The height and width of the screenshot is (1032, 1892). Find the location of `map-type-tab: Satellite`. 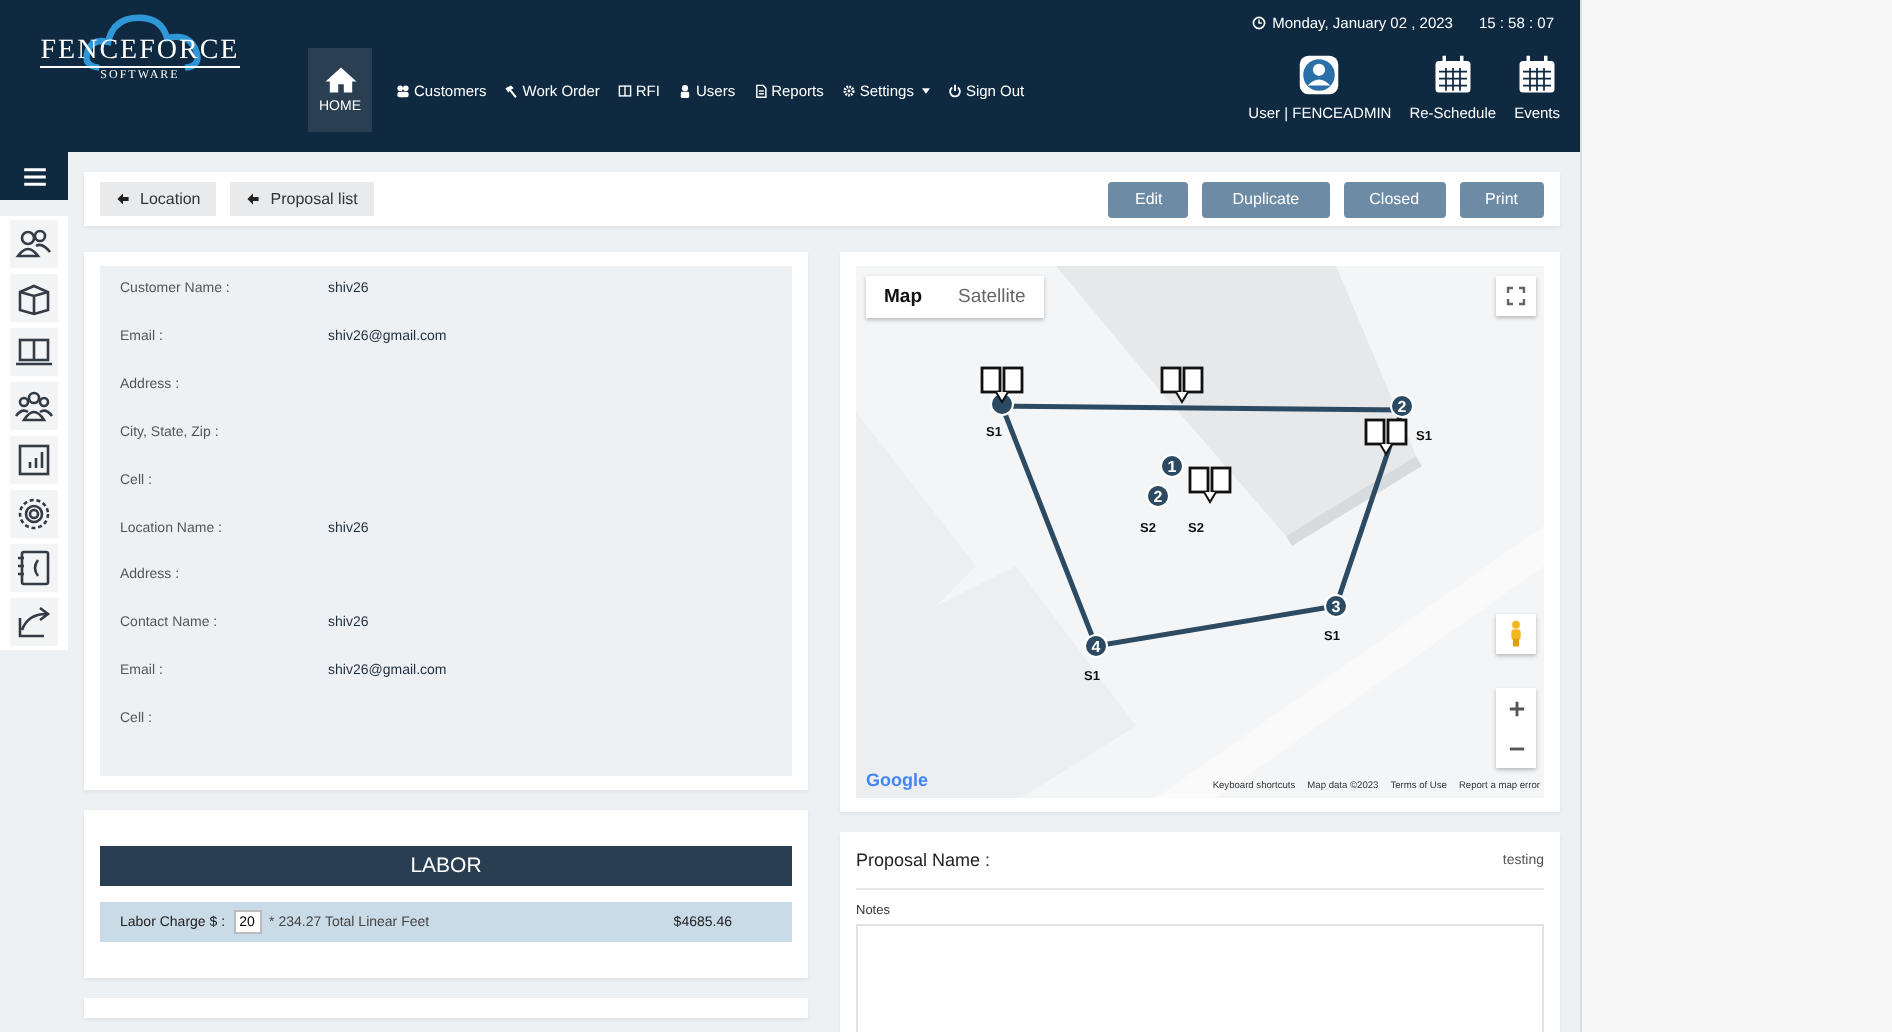

map-type-tab: Satellite is located at coordinates (992, 297).